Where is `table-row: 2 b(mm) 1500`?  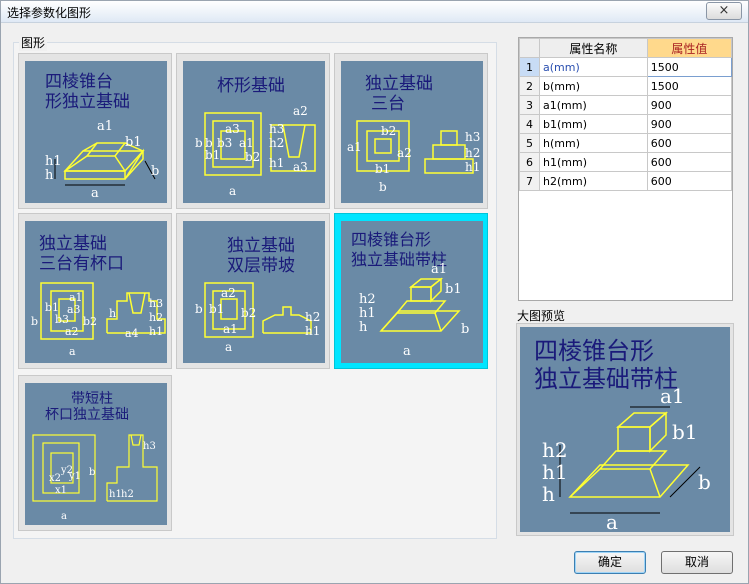 table-row: 2 b(mm) 1500 is located at coordinates (626, 86).